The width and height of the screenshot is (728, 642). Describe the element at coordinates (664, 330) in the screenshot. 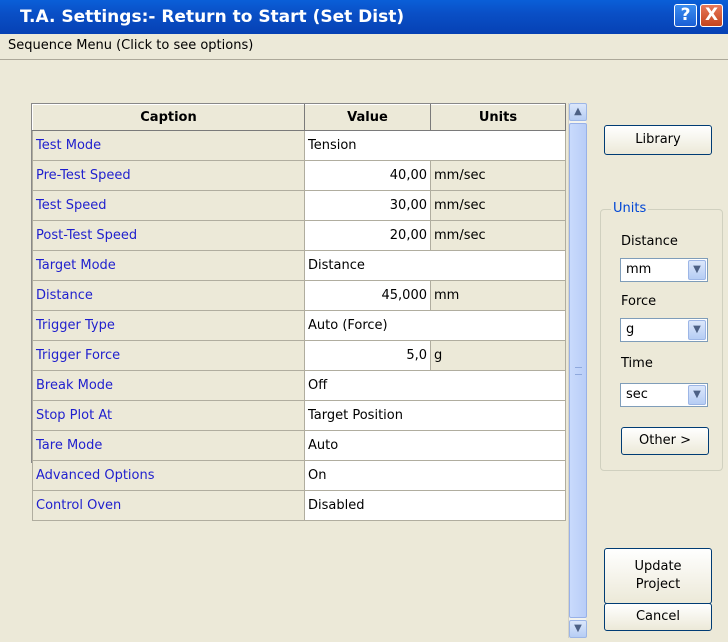

I see `force-unit-select: g ▼` at that location.